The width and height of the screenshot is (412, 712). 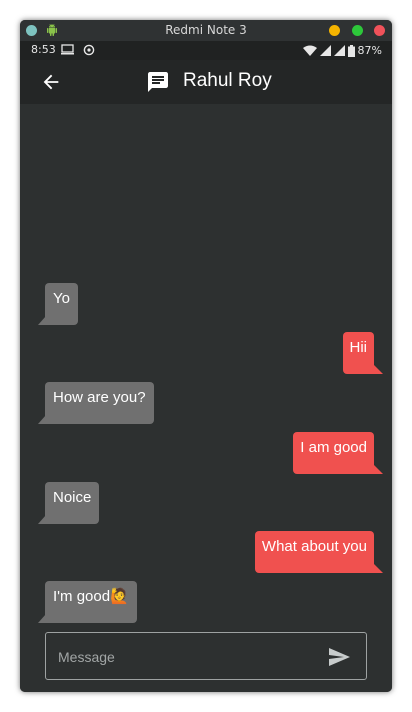 I want to click on received-message: How are you?, so click(x=96, y=403).